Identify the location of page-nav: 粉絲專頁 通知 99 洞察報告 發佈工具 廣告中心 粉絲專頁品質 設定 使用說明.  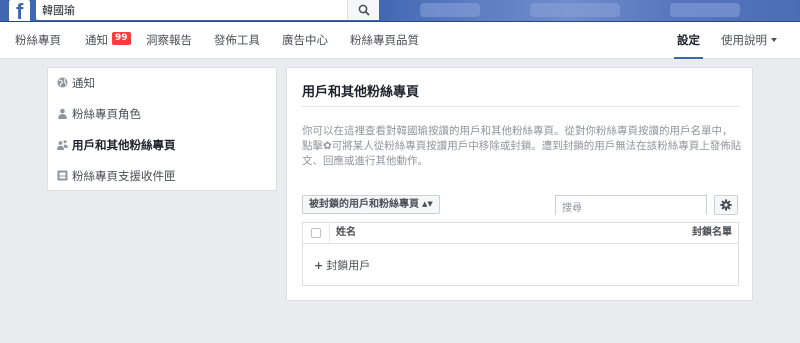
(400, 40).